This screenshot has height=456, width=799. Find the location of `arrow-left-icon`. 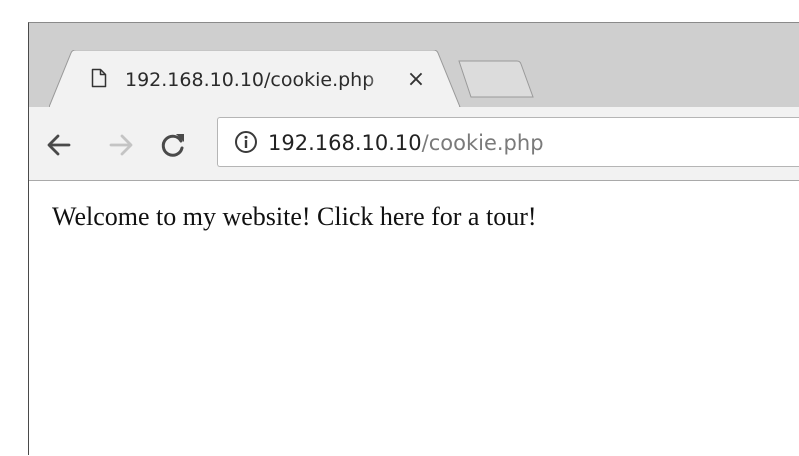

arrow-left-icon is located at coordinates (59, 145).